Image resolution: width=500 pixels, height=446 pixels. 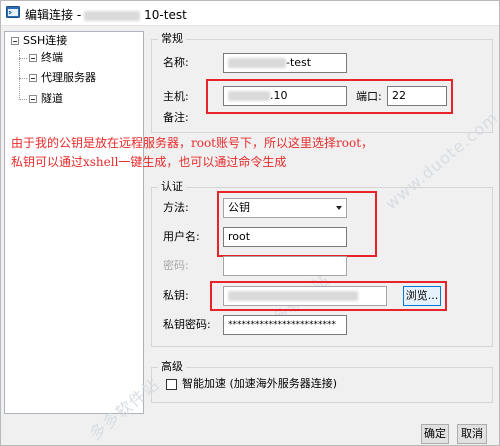 What do you see at coordinates (53, 15) in the screenshot?
I see `window-title-prefix: 编辑连接 -` at bounding box center [53, 15].